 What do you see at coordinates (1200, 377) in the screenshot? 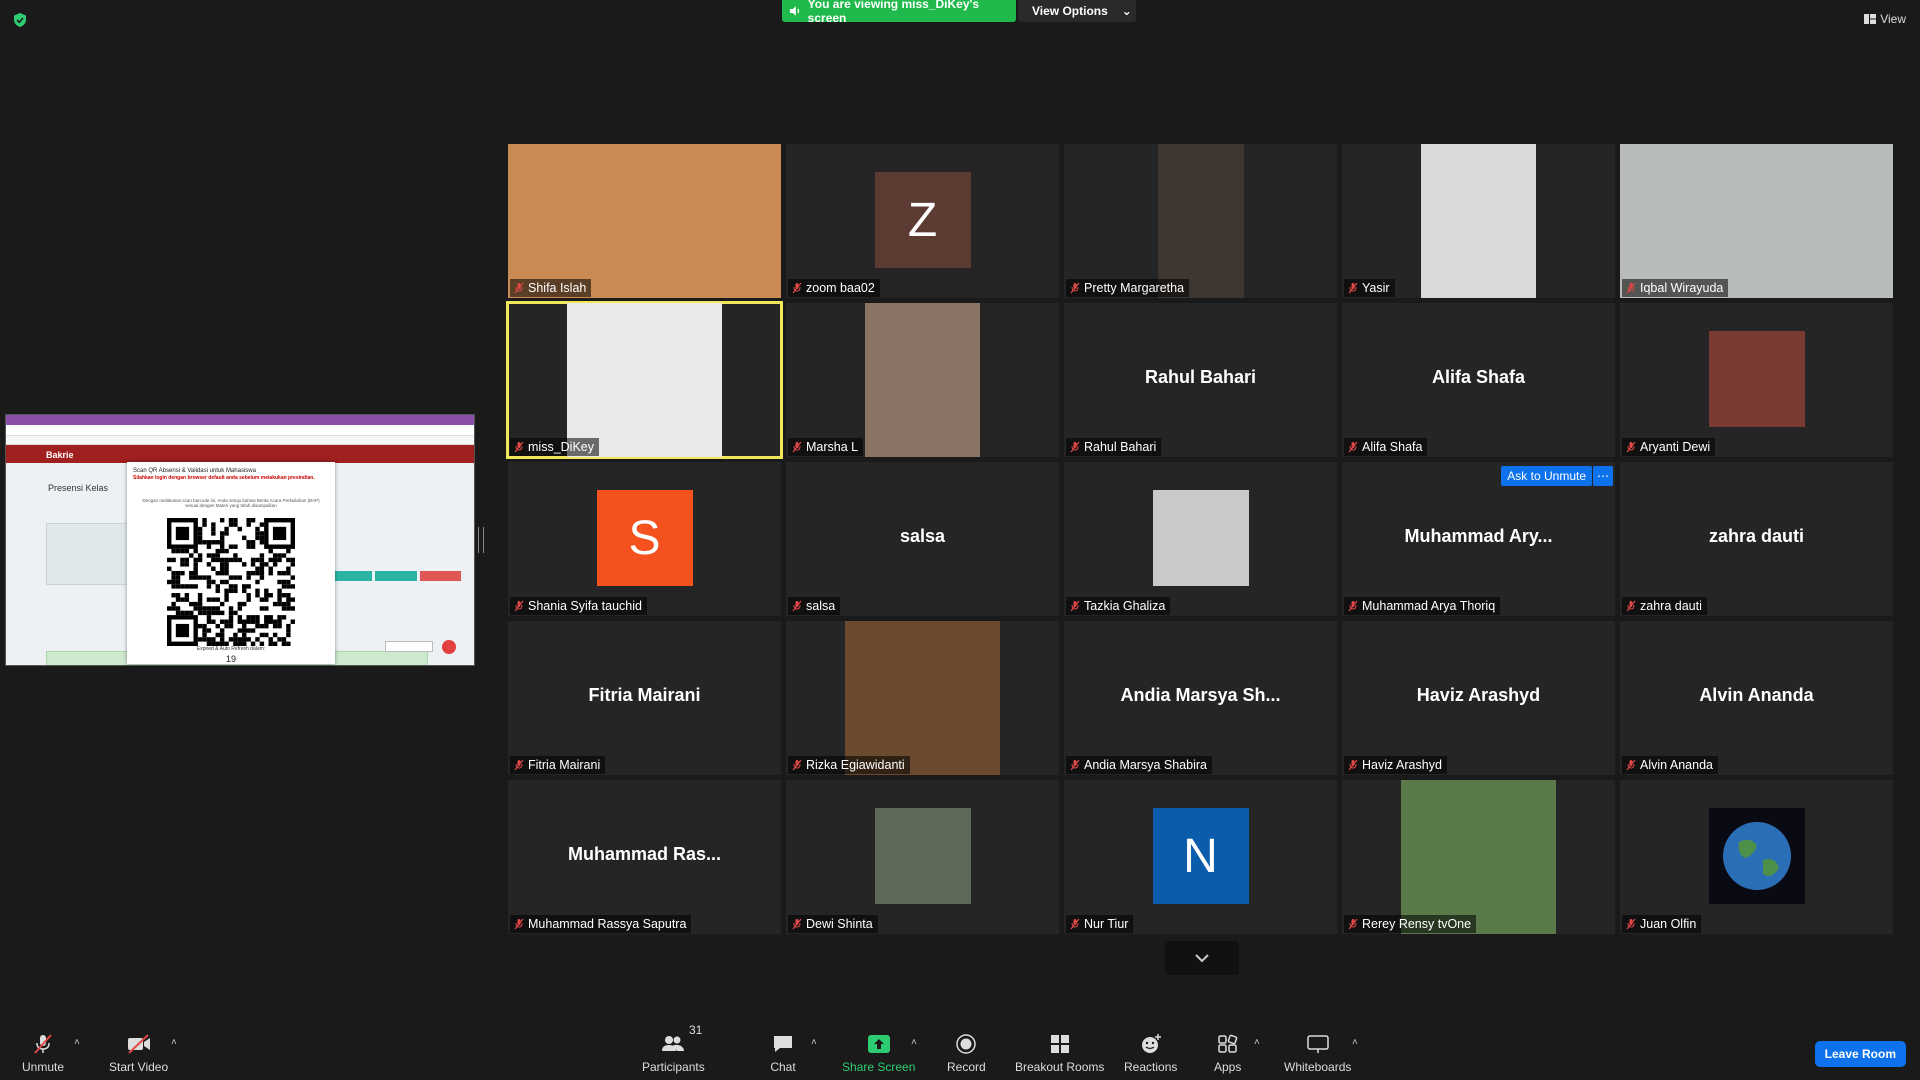
I see `participant-display-name: Rahul Bahari` at bounding box center [1200, 377].